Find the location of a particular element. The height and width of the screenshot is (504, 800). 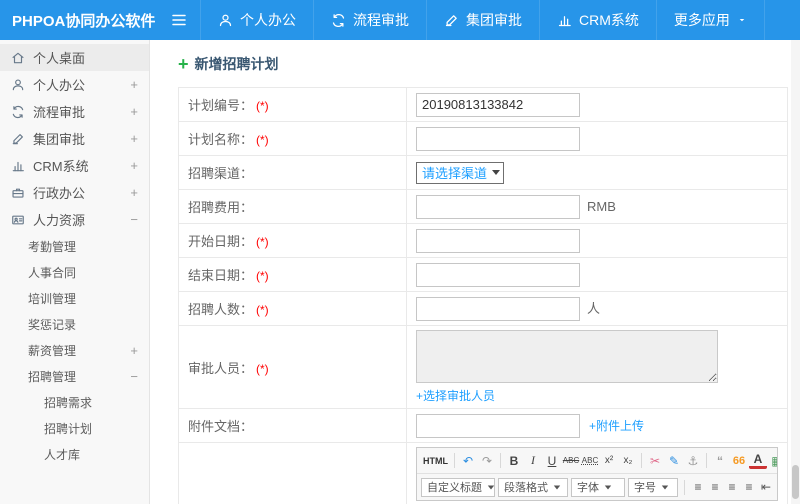

sidebar-item-talent-pool: 人才库 is located at coordinates (74, 454).